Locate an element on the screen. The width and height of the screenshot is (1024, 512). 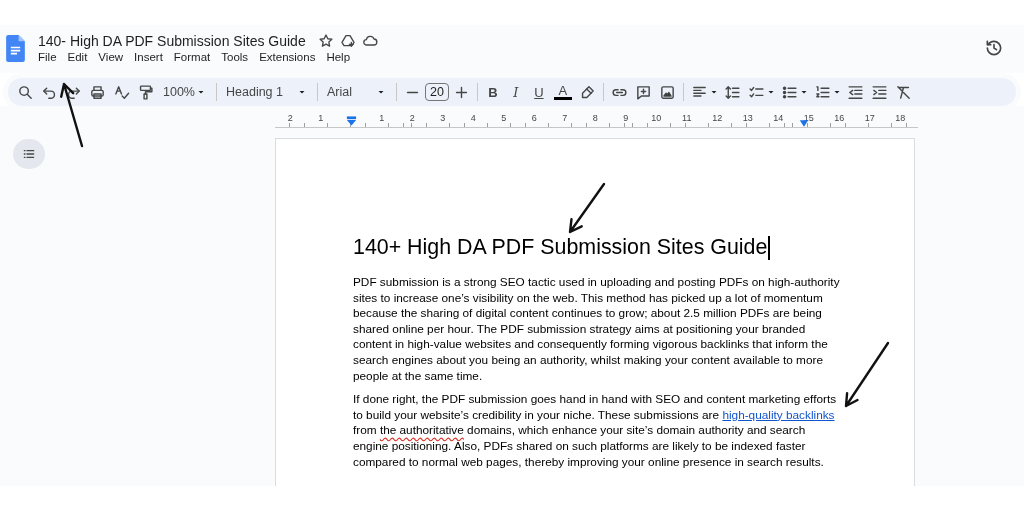
ruler-number: 8 is located at coordinates (595, 118).